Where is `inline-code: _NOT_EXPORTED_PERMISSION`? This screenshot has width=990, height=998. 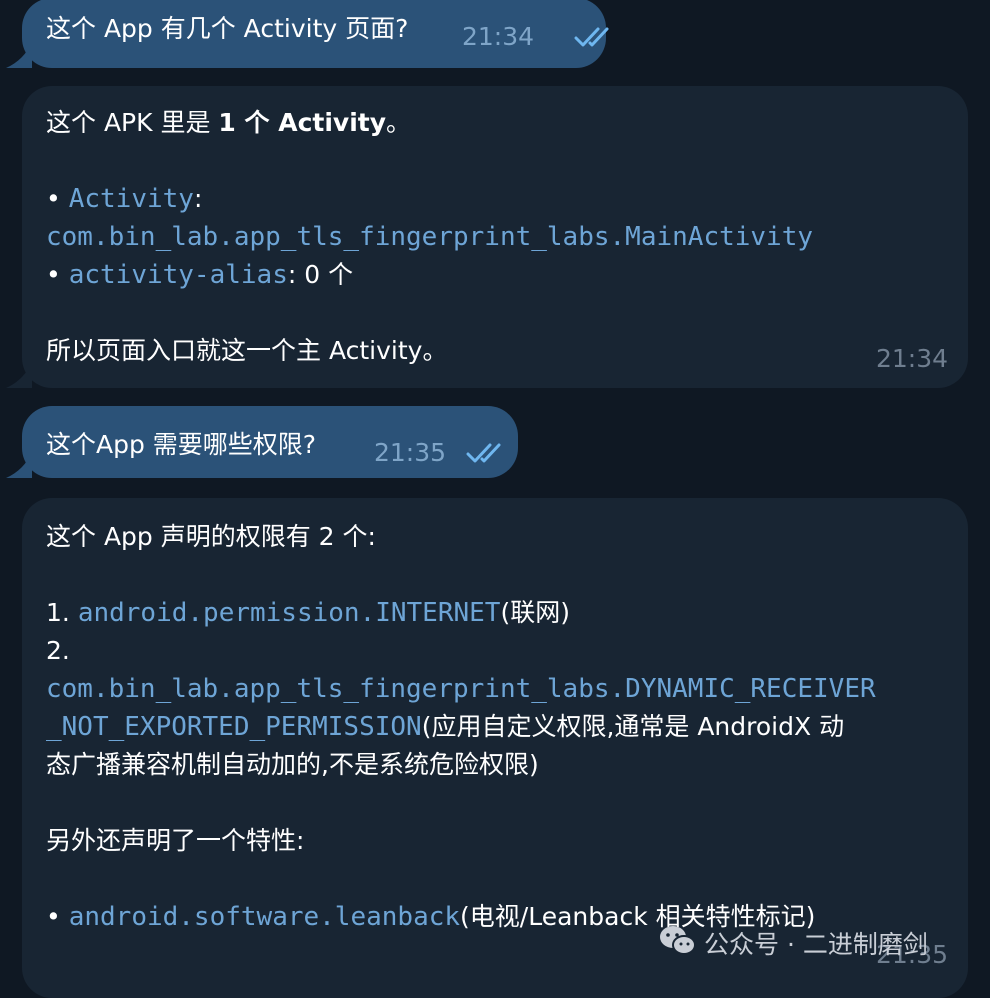
inline-code: _NOT_EXPORTED_PERMISSION is located at coordinates (234, 727).